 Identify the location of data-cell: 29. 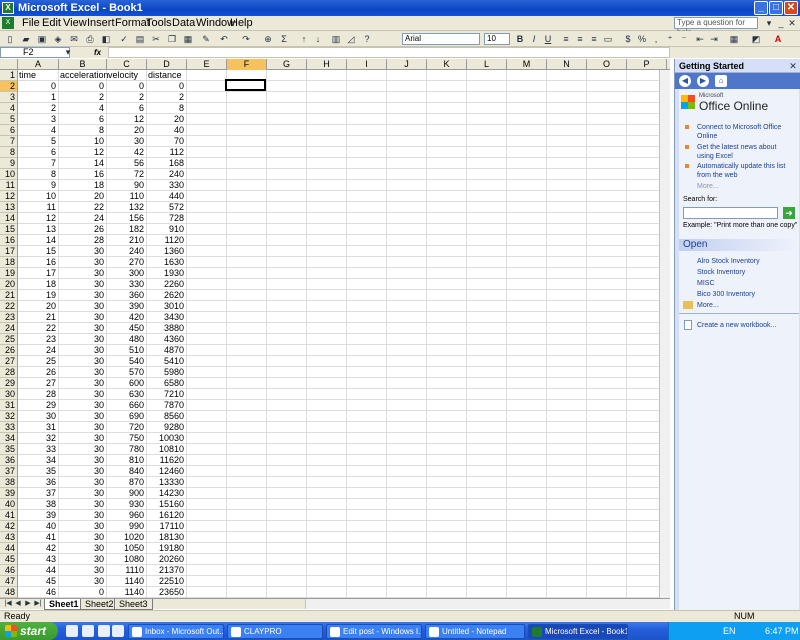
(38, 405).